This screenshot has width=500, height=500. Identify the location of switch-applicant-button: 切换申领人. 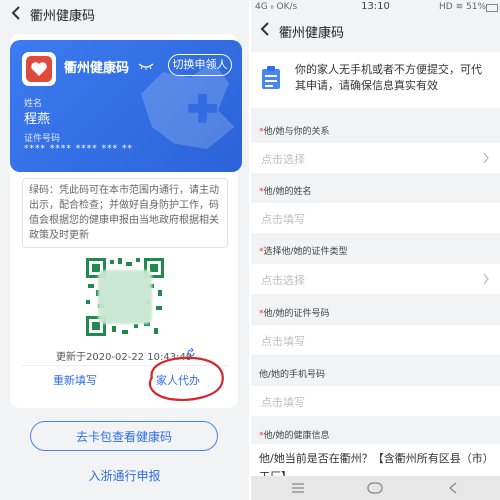
(200, 65).